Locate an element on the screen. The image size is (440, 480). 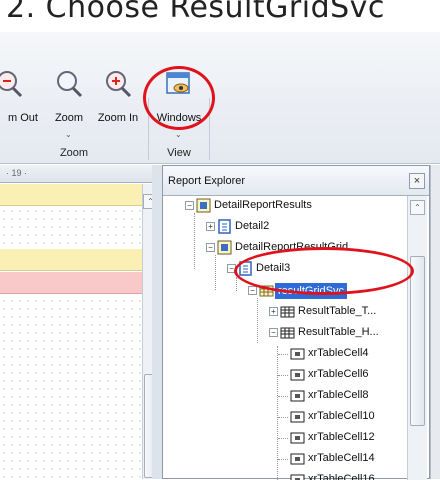
zoom-group-label: Zoom is located at coordinates (74, 153).